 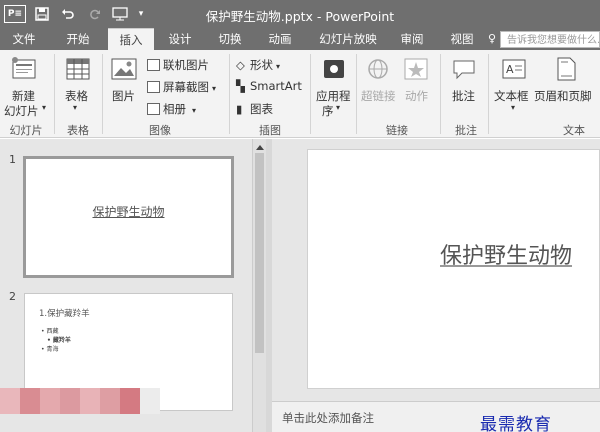 I want to click on group-label-slides: 幻灯片, so click(x=26, y=130).